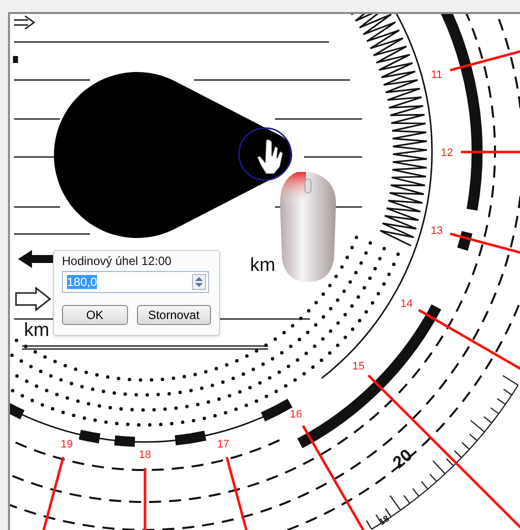 This screenshot has width=520, height=530. What do you see at coordinates (117, 261) in the screenshot?
I see `dialog-title: Hodinový úhel 12:00` at bounding box center [117, 261].